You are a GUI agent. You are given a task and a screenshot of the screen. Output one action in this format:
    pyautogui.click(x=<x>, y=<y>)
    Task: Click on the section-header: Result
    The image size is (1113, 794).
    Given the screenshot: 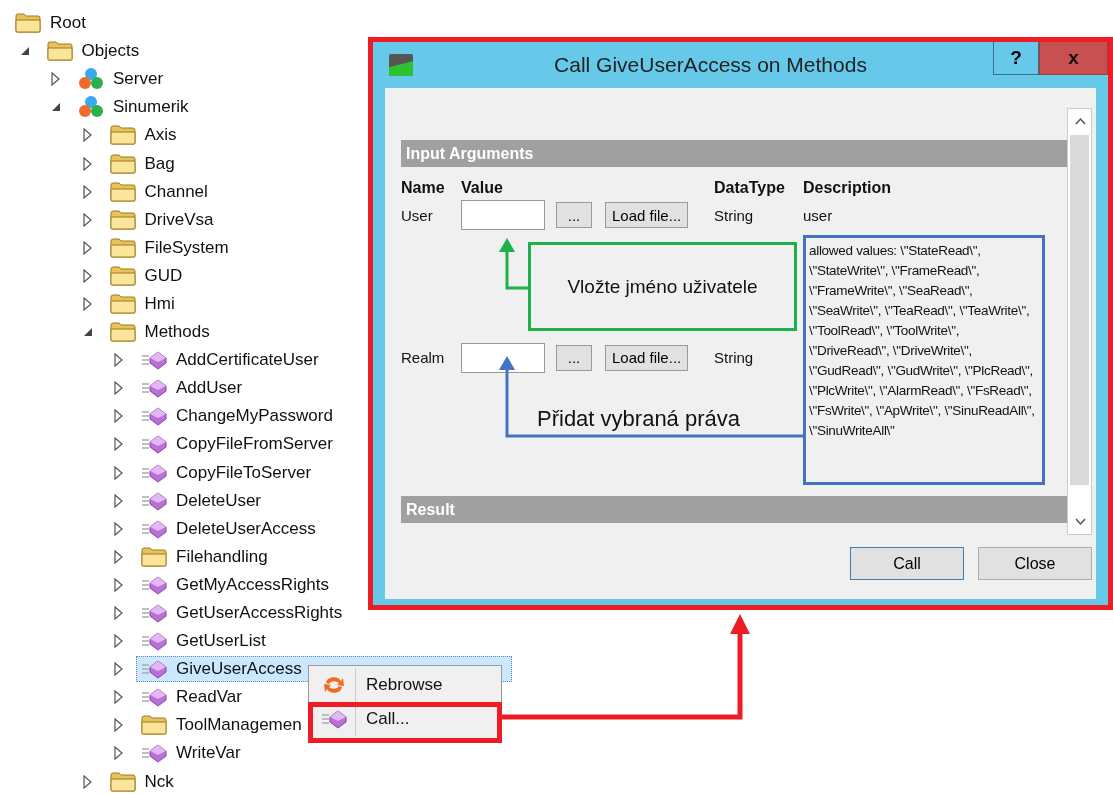 What is the action you would take?
    pyautogui.click(x=734, y=509)
    